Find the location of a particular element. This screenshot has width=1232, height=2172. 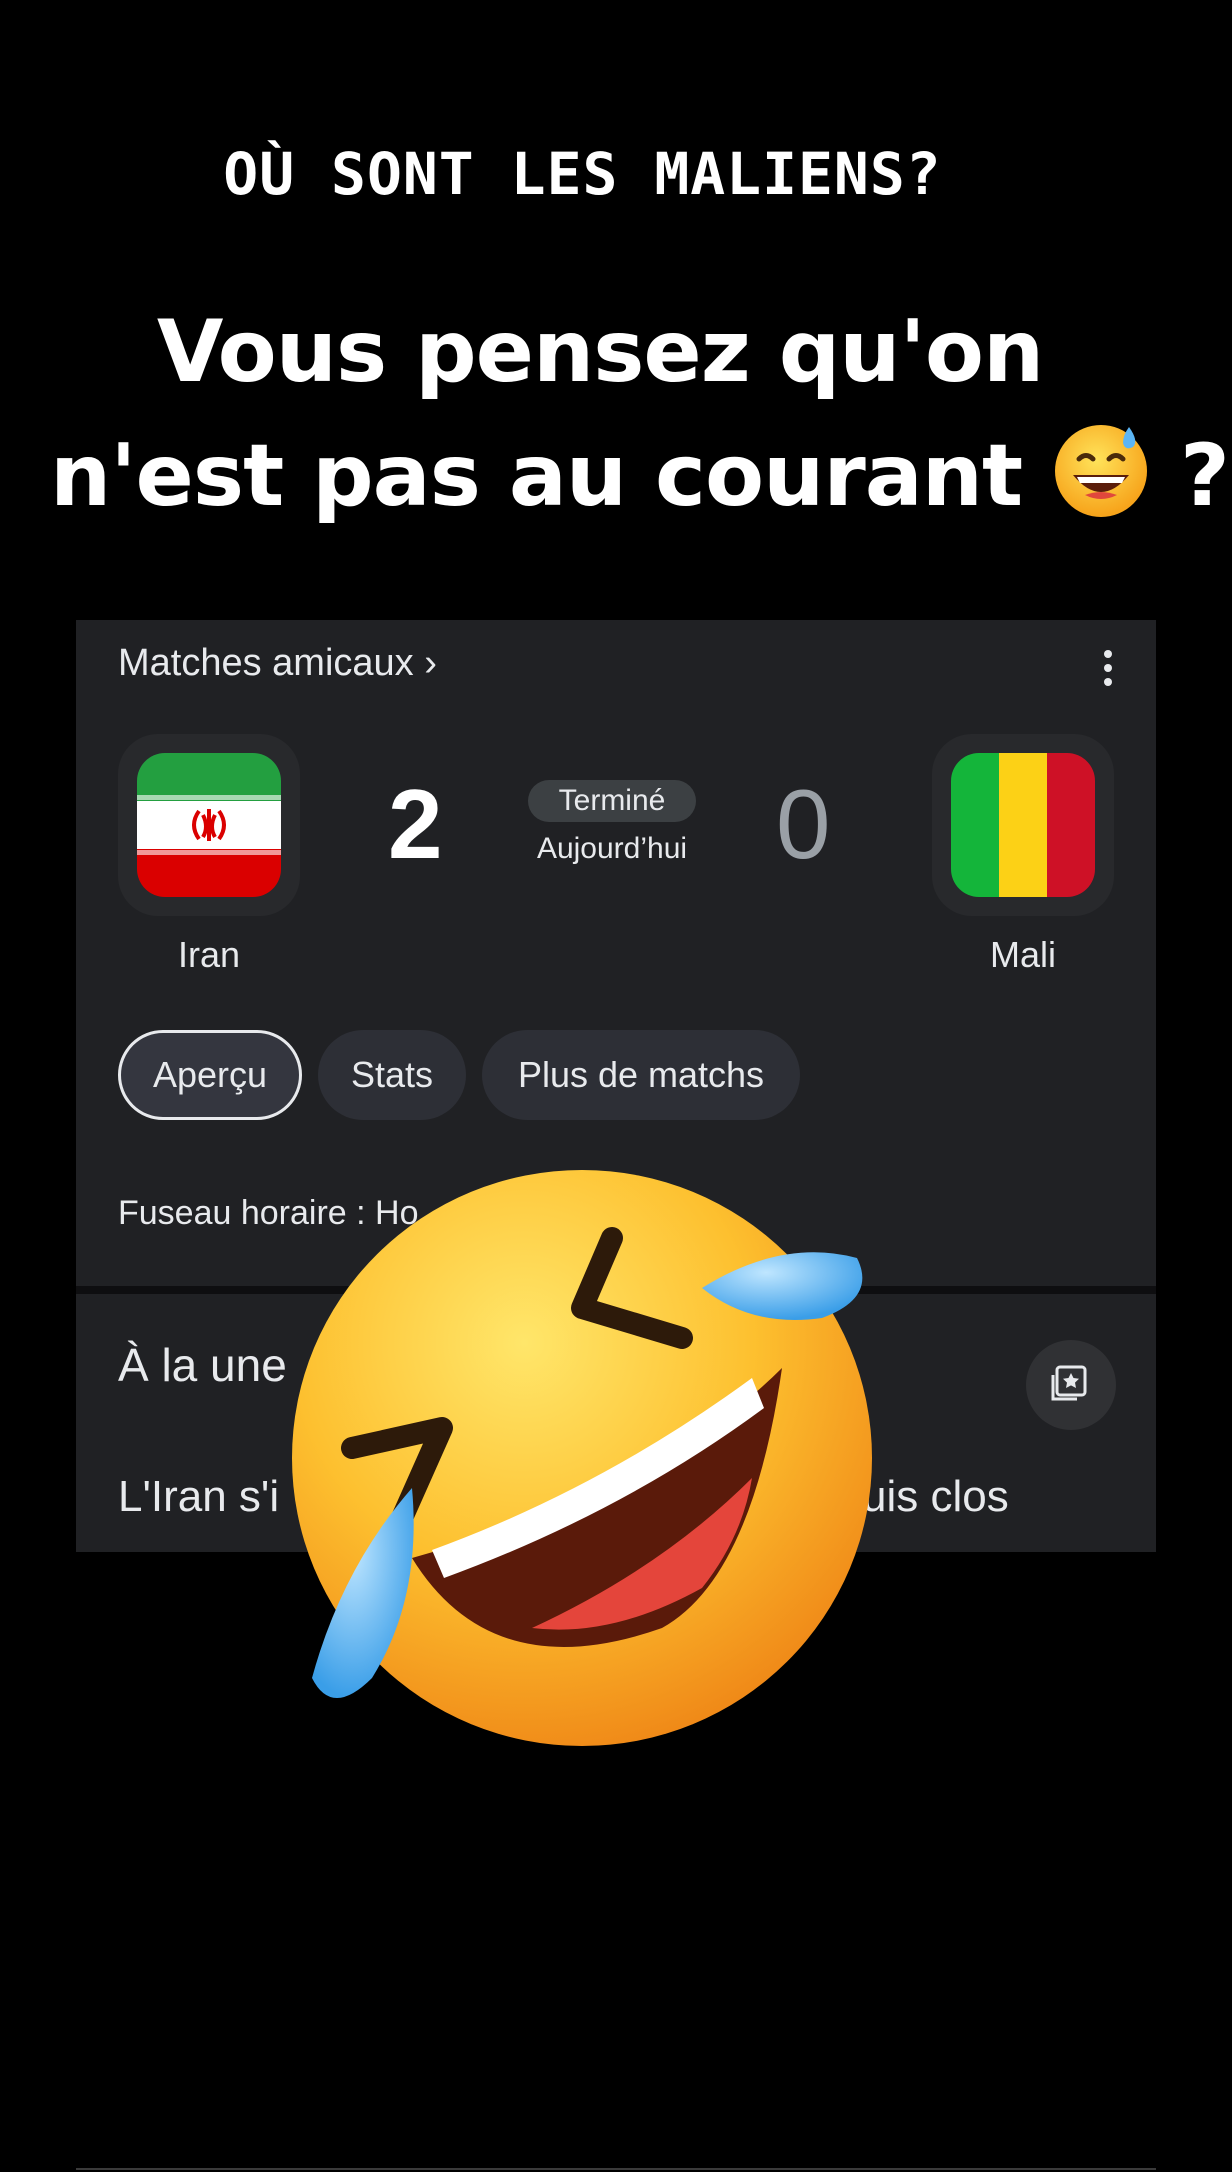

caption-line-2: n'est pas au courant ? is located at coordinates (640, 476).